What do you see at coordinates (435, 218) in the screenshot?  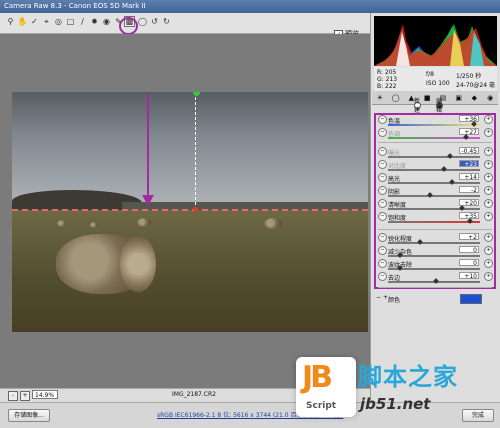 I see `slider-row: − 饱和度 +35 +` at bounding box center [435, 218].